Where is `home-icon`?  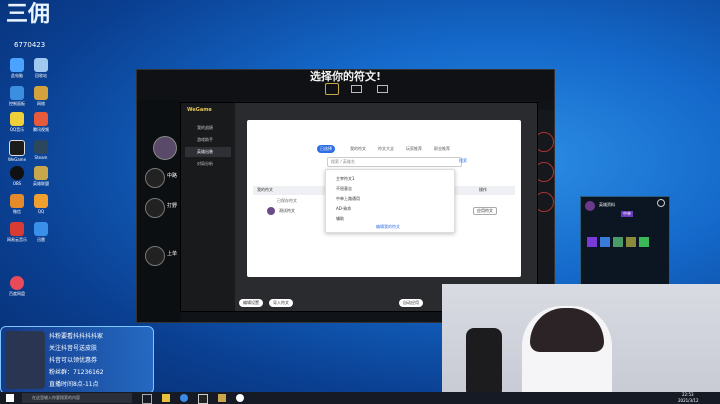 home-icon is located at coordinates (332, 89).